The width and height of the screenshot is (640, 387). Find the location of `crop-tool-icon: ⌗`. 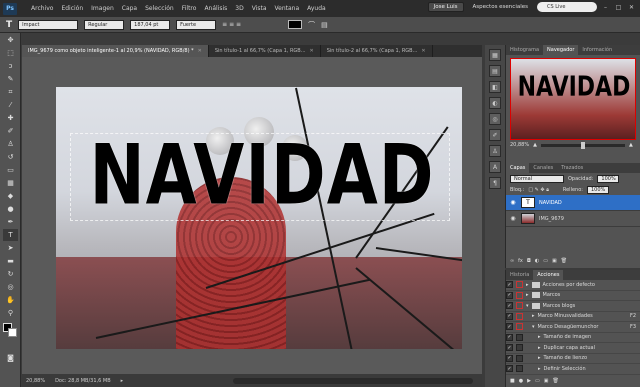

crop-tool-icon: ⌗ is located at coordinates (10, 92).